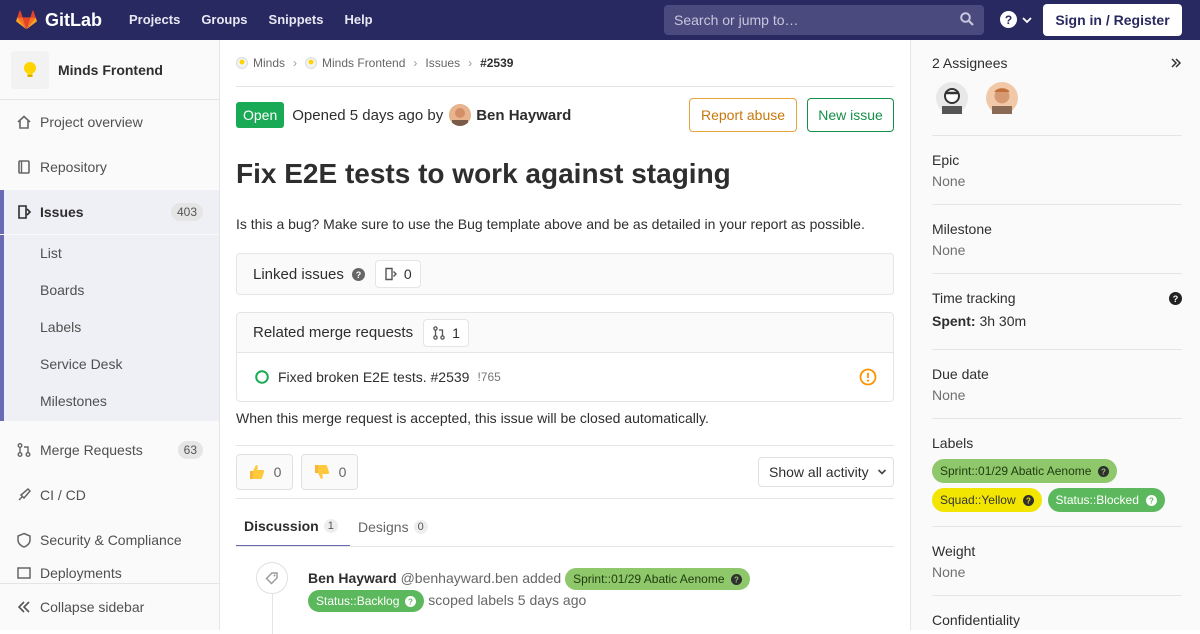  Describe the element at coordinates (743, 115) in the screenshot. I see `report-abuse-button: Report abuse` at that location.